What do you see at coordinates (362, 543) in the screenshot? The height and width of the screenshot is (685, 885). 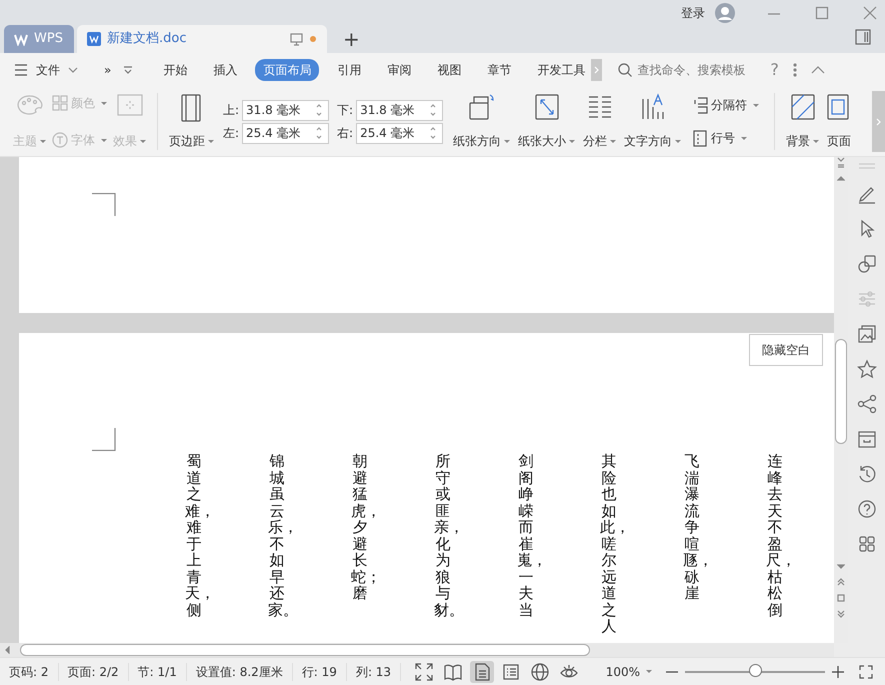 I see `text-column: 朝避猛虎，夕避长蛇；磨` at bounding box center [362, 543].